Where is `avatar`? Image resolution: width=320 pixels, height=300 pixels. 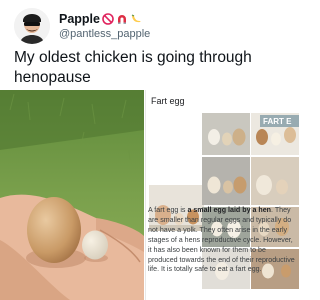 avatar is located at coordinates (32, 26).